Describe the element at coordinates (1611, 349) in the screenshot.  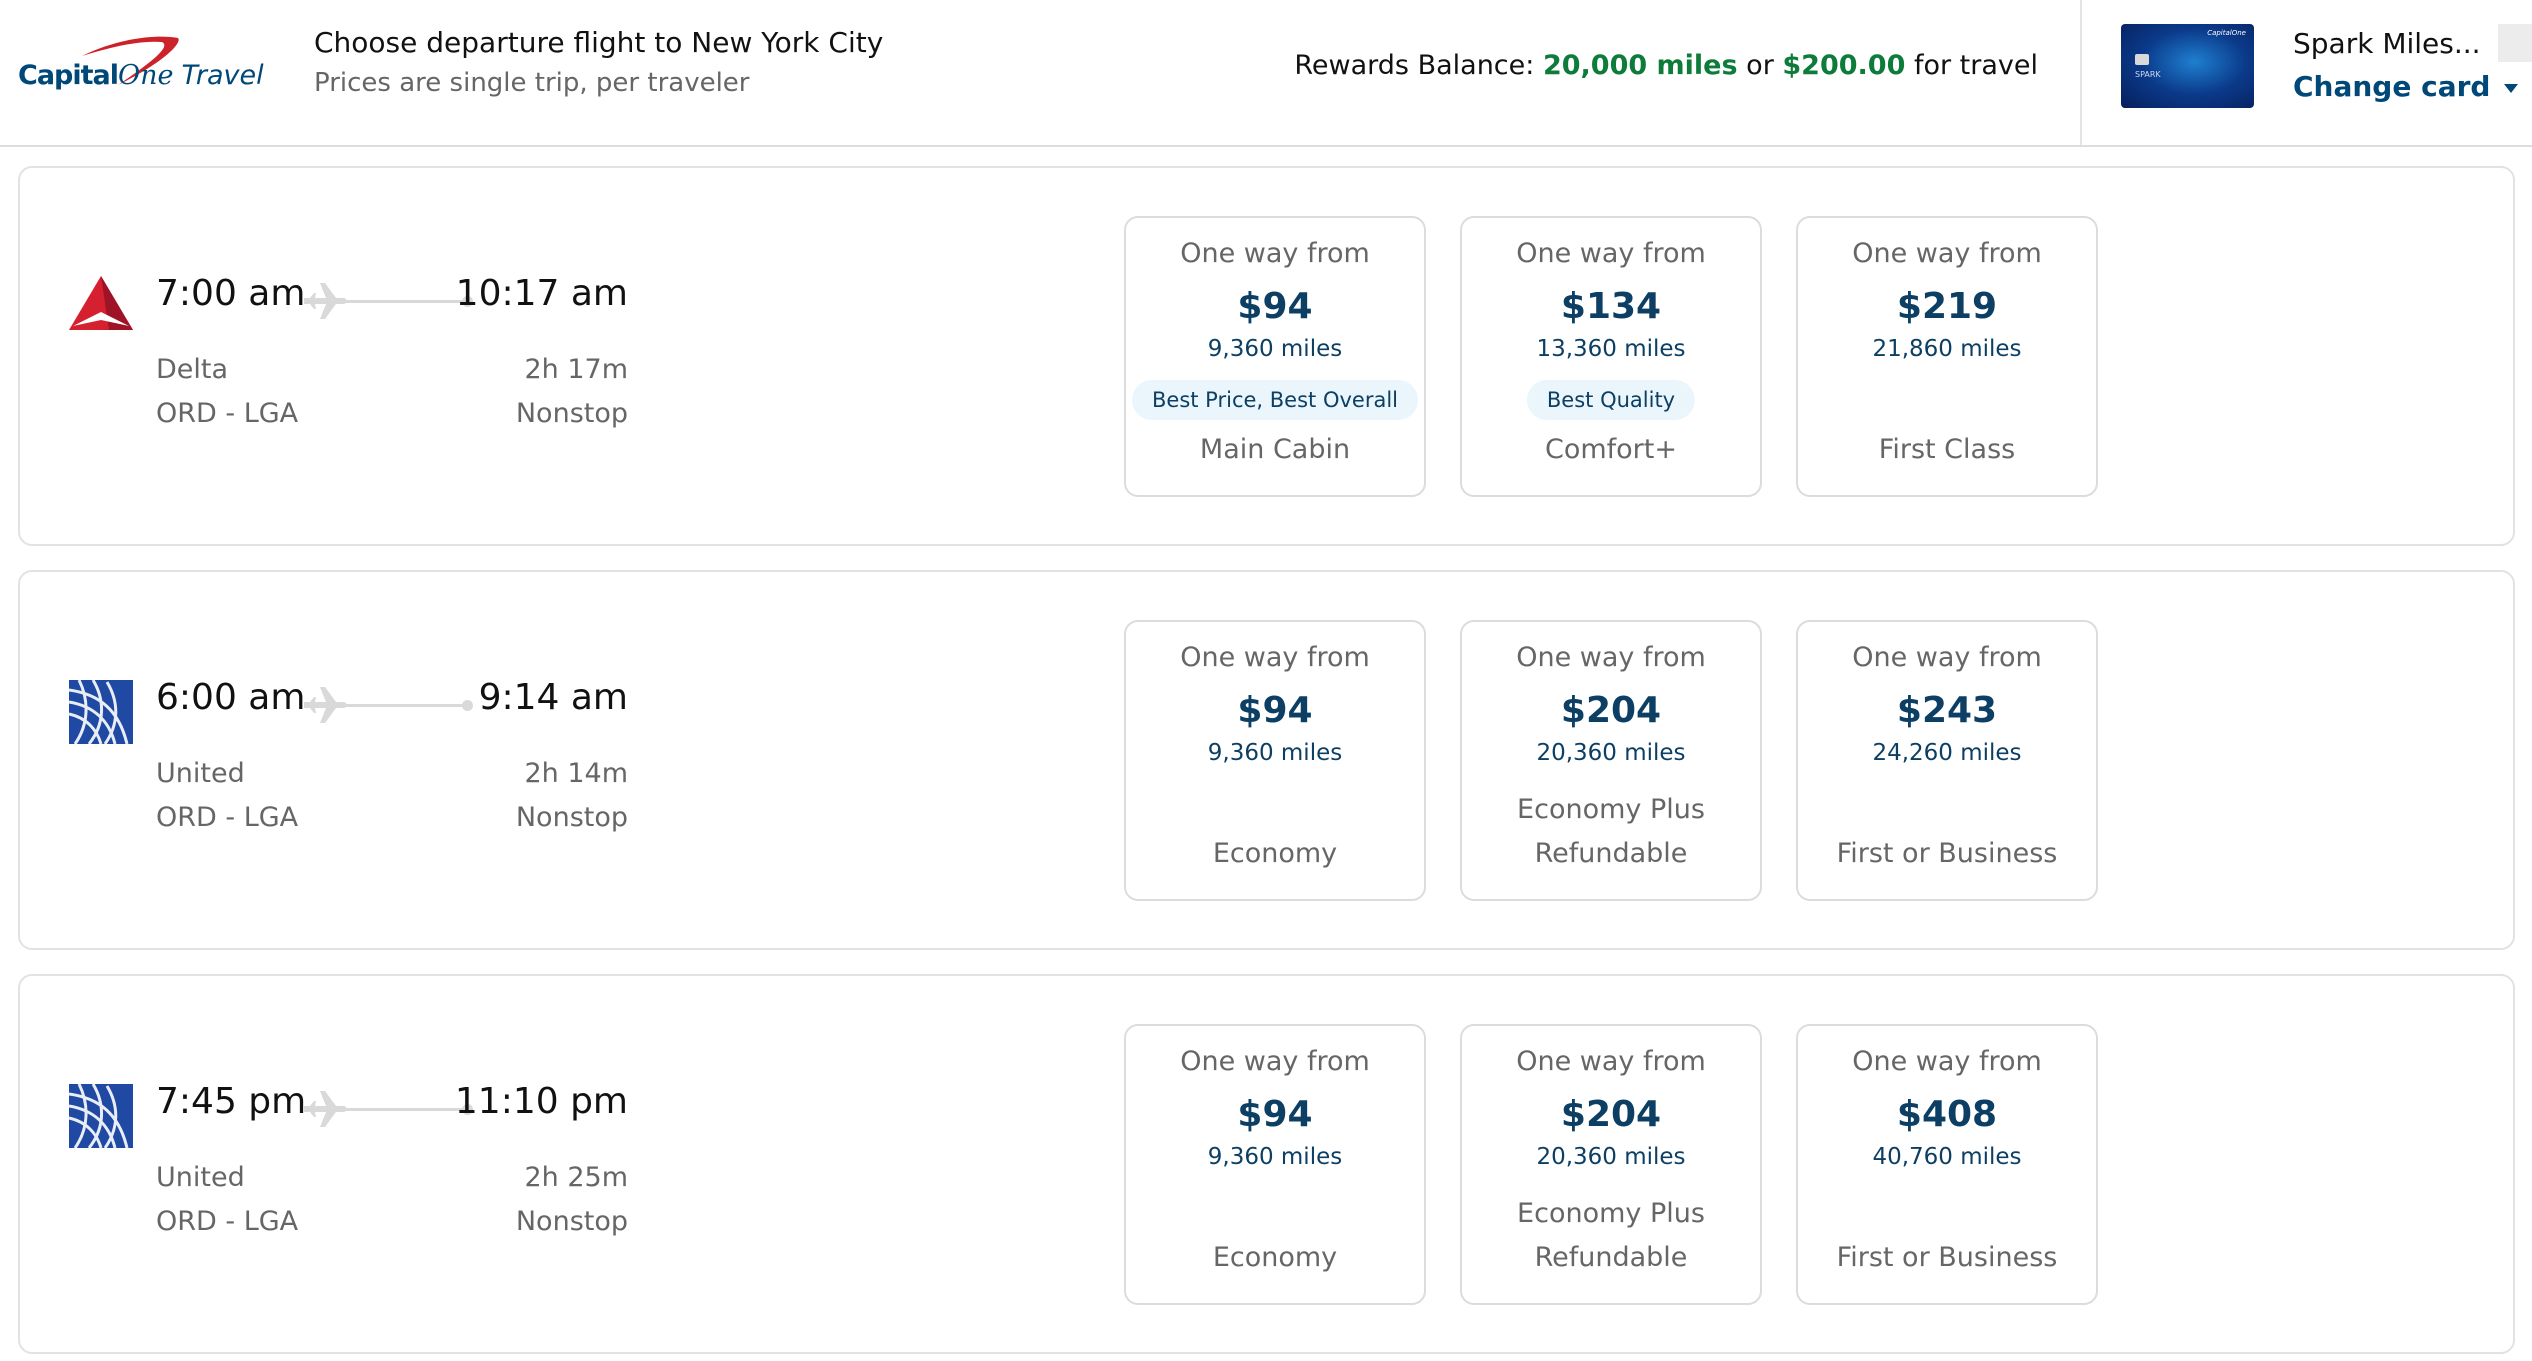
I see `fare-miles: 13,360 miles` at that location.